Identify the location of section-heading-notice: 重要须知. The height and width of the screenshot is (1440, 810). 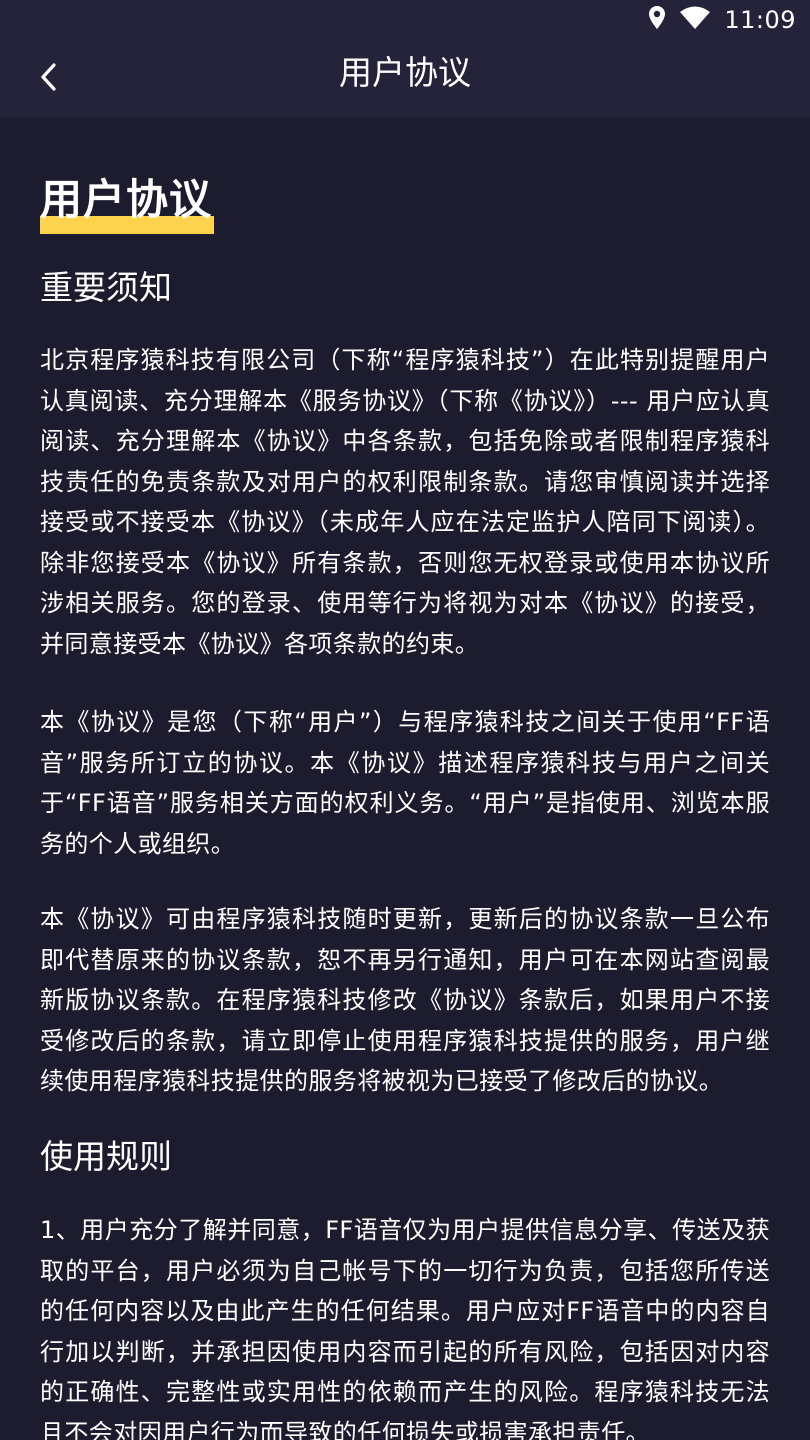
(106, 287).